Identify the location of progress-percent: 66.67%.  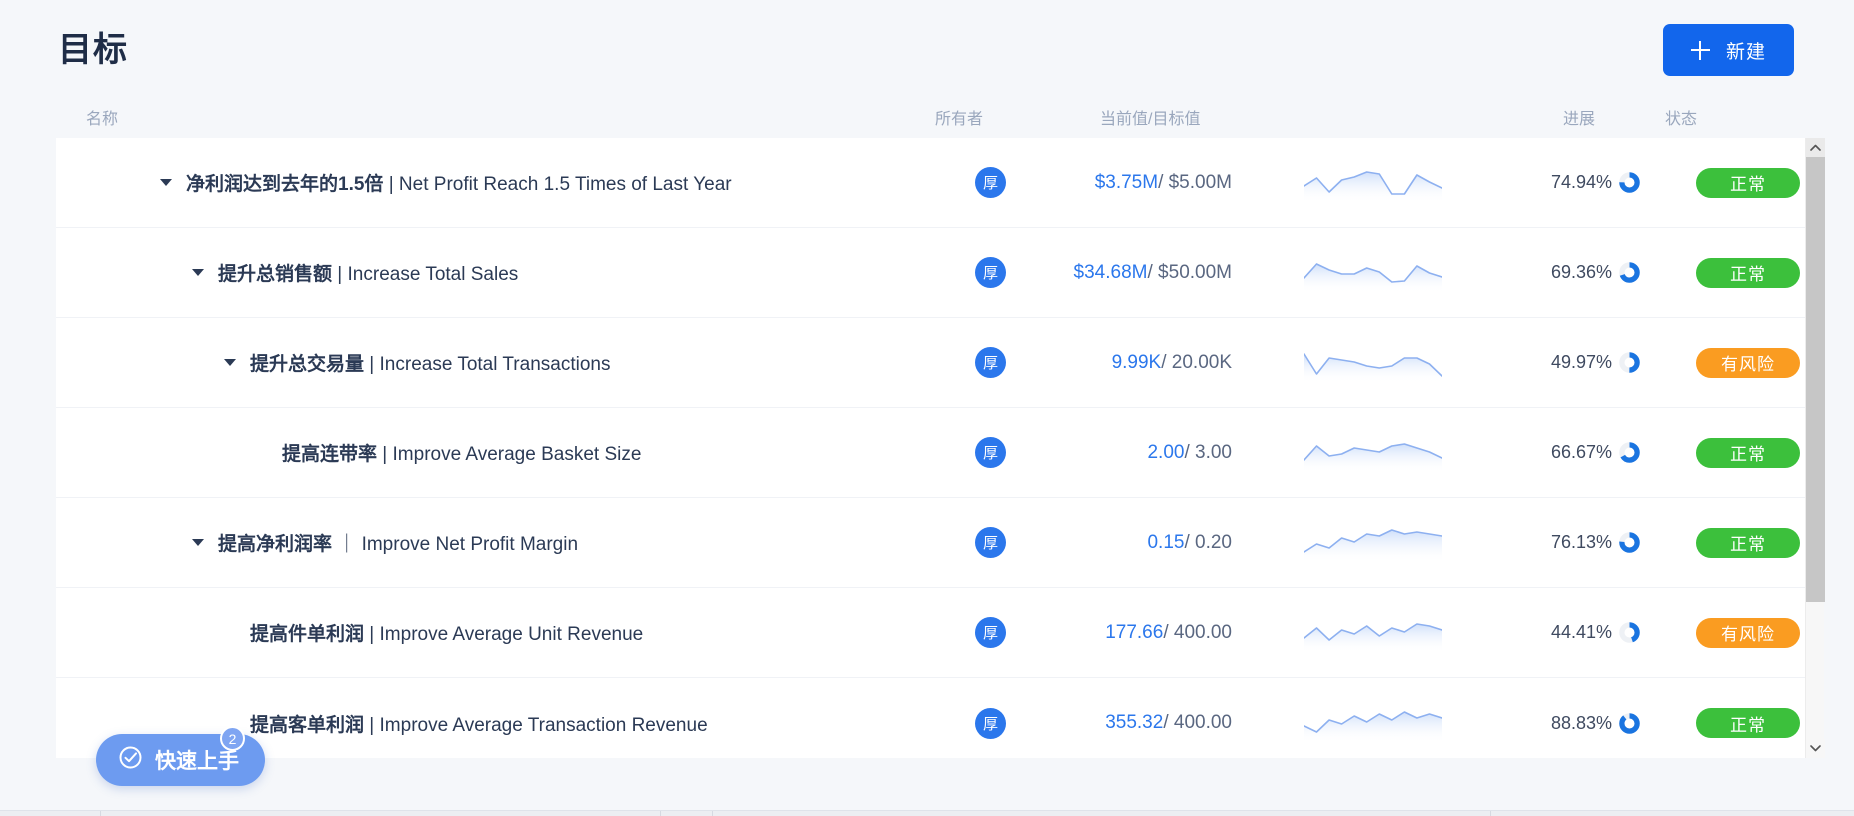
(1581, 452).